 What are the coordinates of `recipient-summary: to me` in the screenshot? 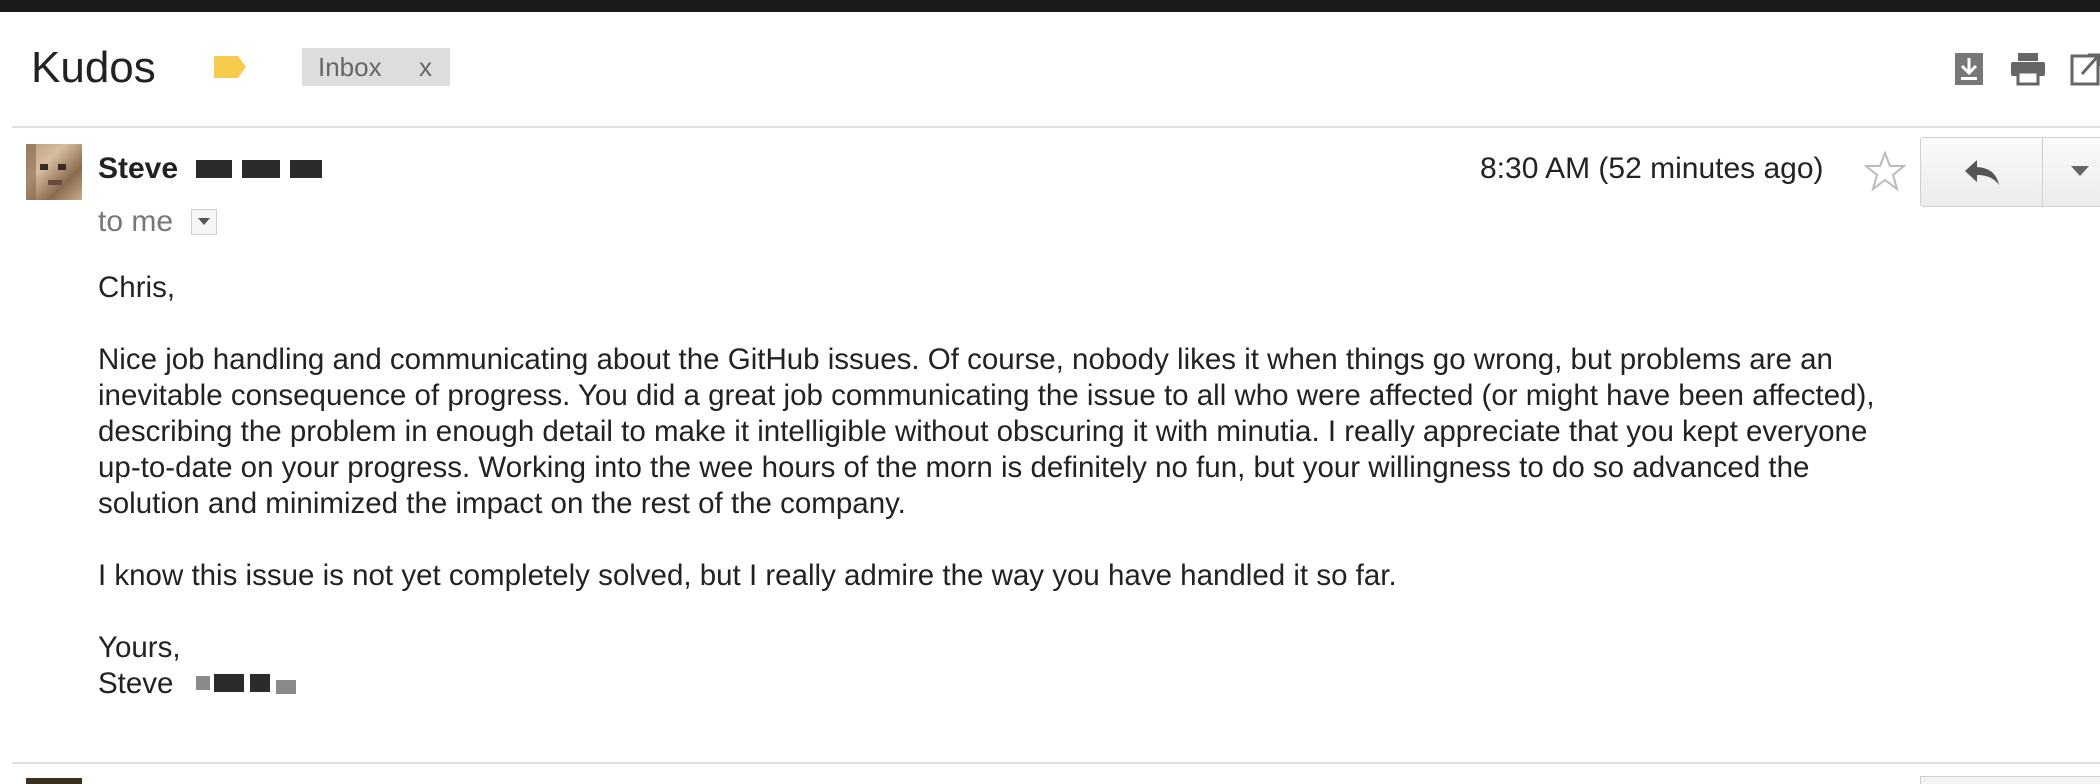 It's located at (136, 221).